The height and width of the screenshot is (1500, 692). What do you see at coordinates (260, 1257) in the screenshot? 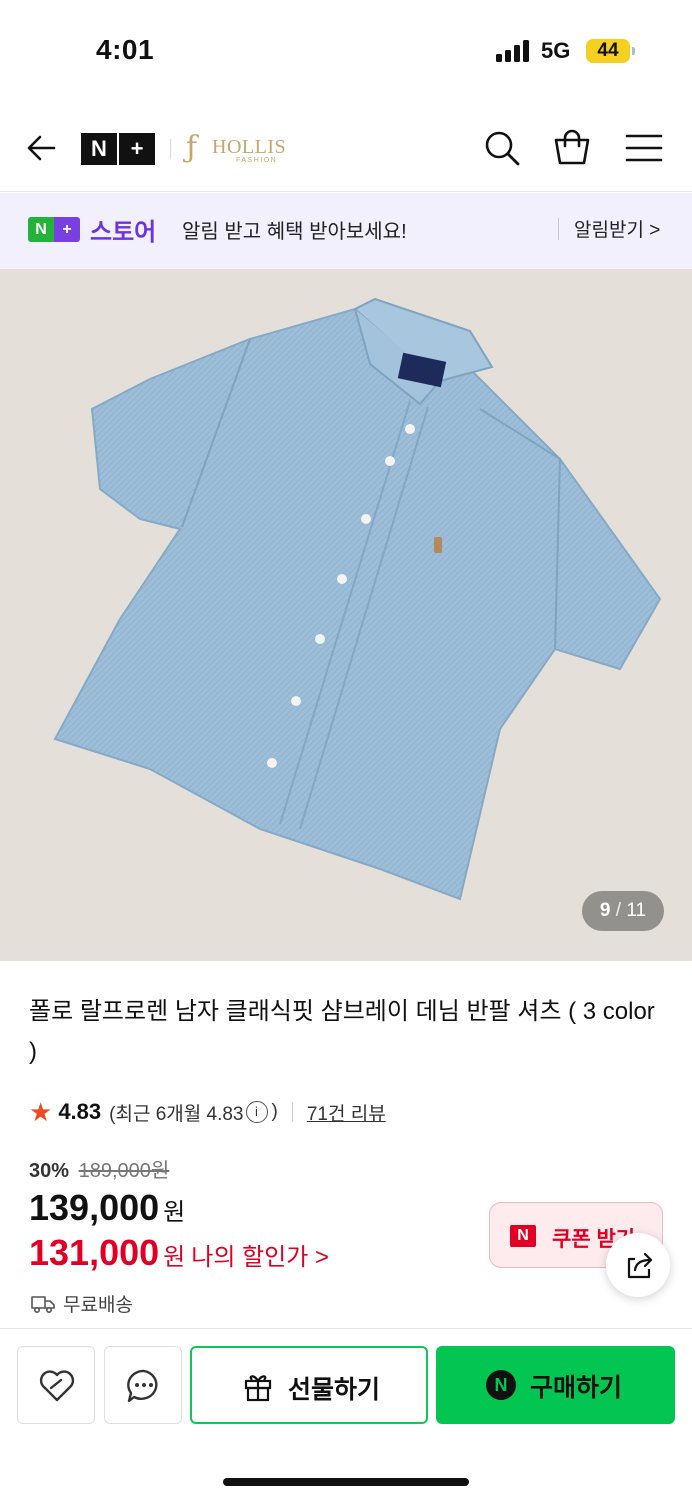
I see `my-price-label: 나의 할인가 >` at bounding box center [260, 1257].